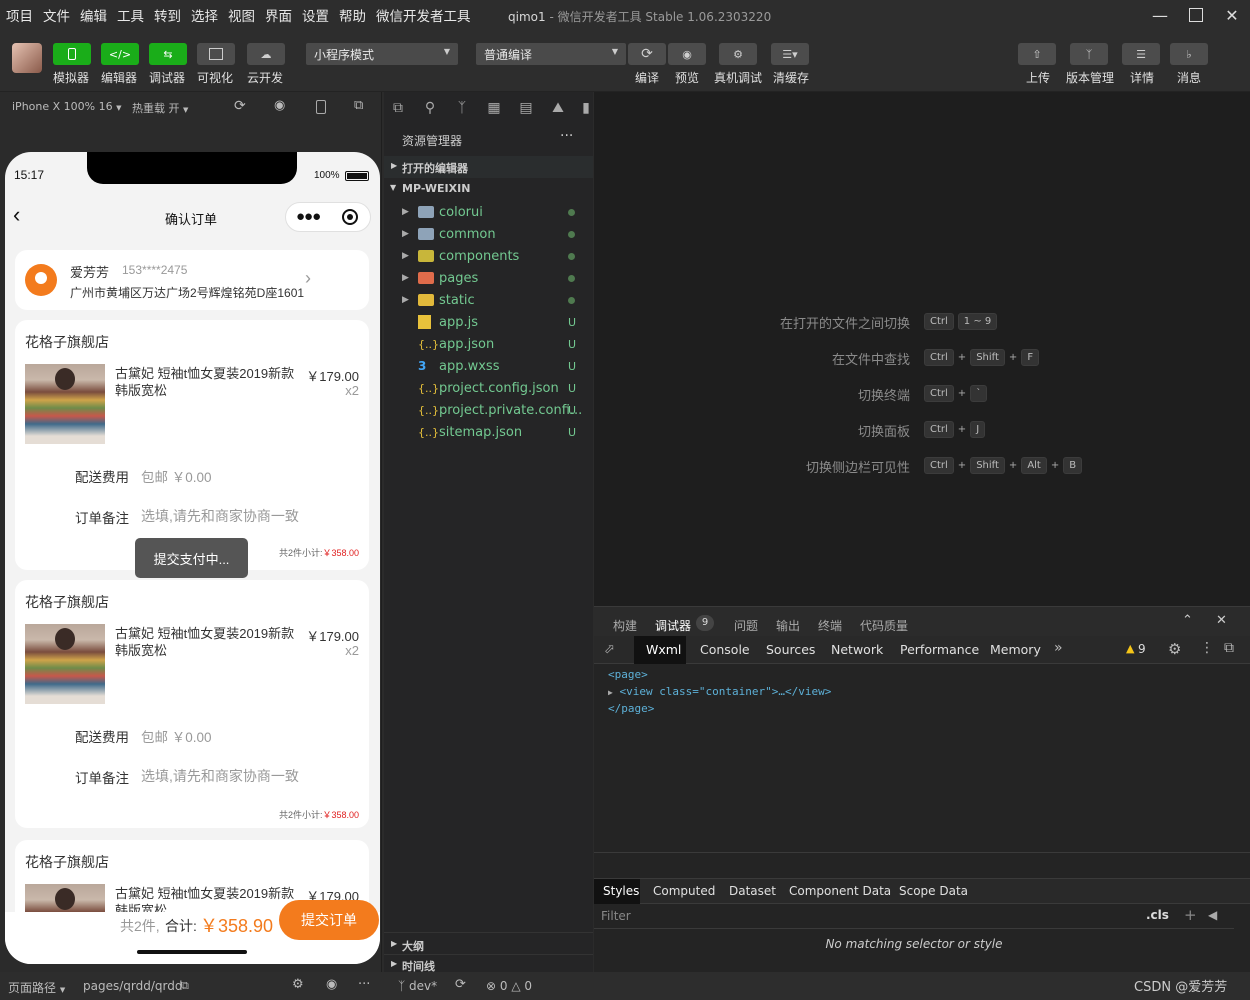 This screenshot has height=1000, width=1250. What do you see at coordinates (617, 891) in the screenshot?
I see `tab-styles: Styles` at bounding box center [617, 891].